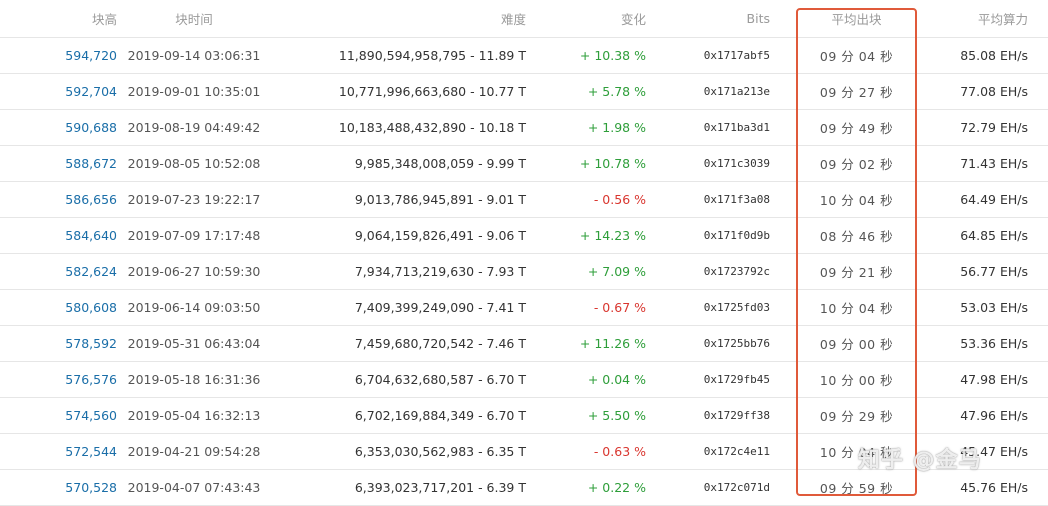  What do you see at coordinates (612, 163) in the screenshot?
I see `difficulty-change: + 10.78 %` at bounding box center [612, 163].